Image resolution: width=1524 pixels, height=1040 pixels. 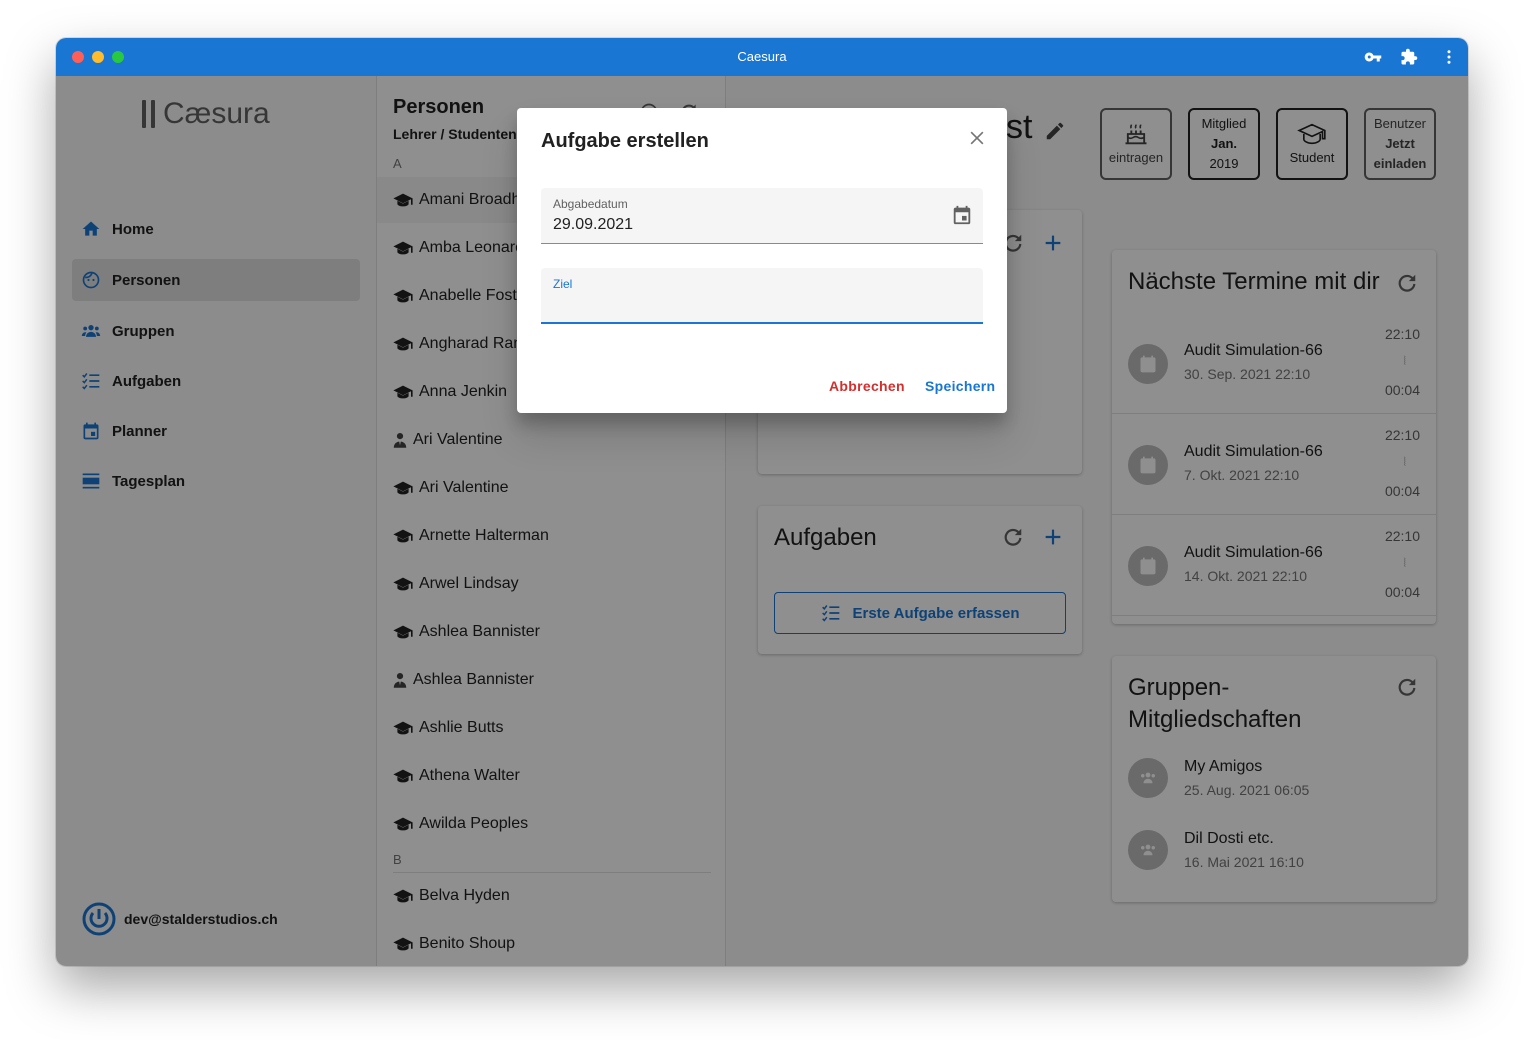 What do you see at coordinates (625, 141) in the screenshot?
I see `dialog-title: Aufgabe erstellen` at bounding box center [625, 141].